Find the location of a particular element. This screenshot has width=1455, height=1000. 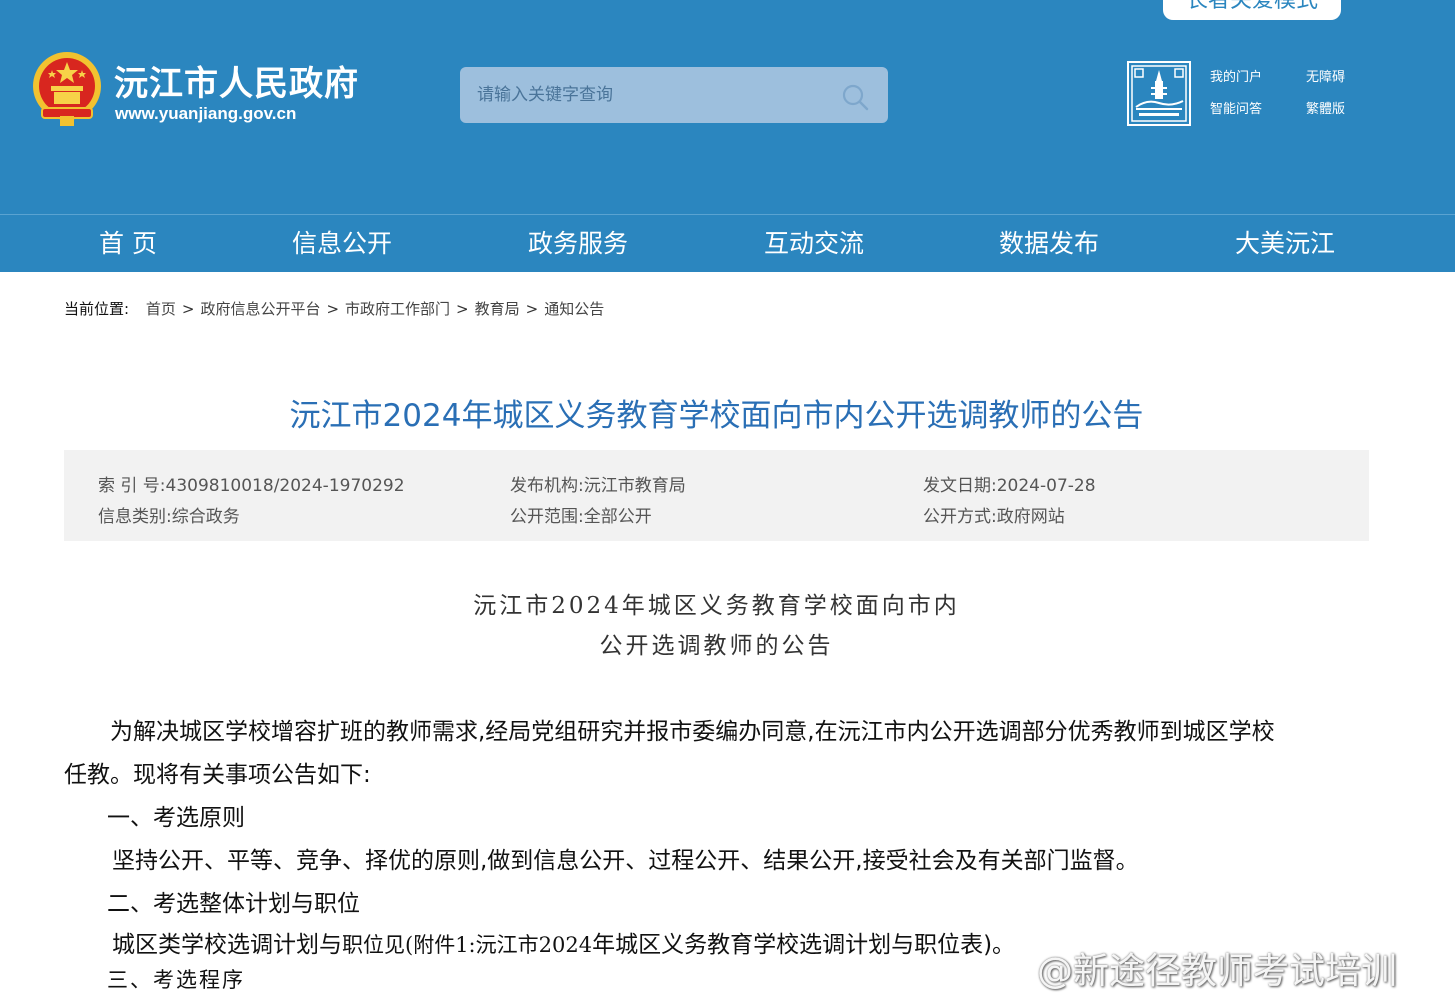

search-box is located at coordinates (674, 95).